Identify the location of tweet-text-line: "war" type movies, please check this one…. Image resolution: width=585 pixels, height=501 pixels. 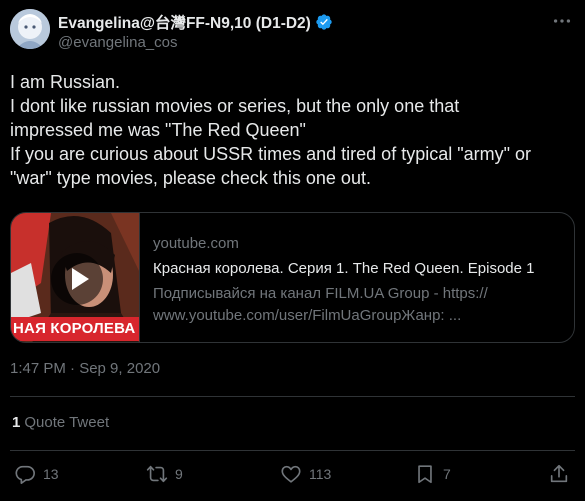
(190, 178).